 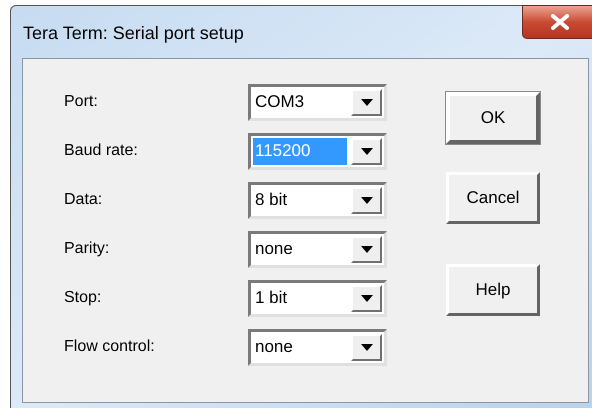 What do you see at coordinates (271, 298) in the screenshot?
I see `dropdown-value: 1 bit` at bounding box center [271, 298].